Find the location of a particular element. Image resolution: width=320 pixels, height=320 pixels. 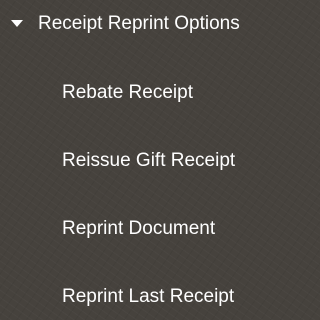

receipt-reprint-options-group: Receipt Reprint Options is located at coordinates (143, 24).